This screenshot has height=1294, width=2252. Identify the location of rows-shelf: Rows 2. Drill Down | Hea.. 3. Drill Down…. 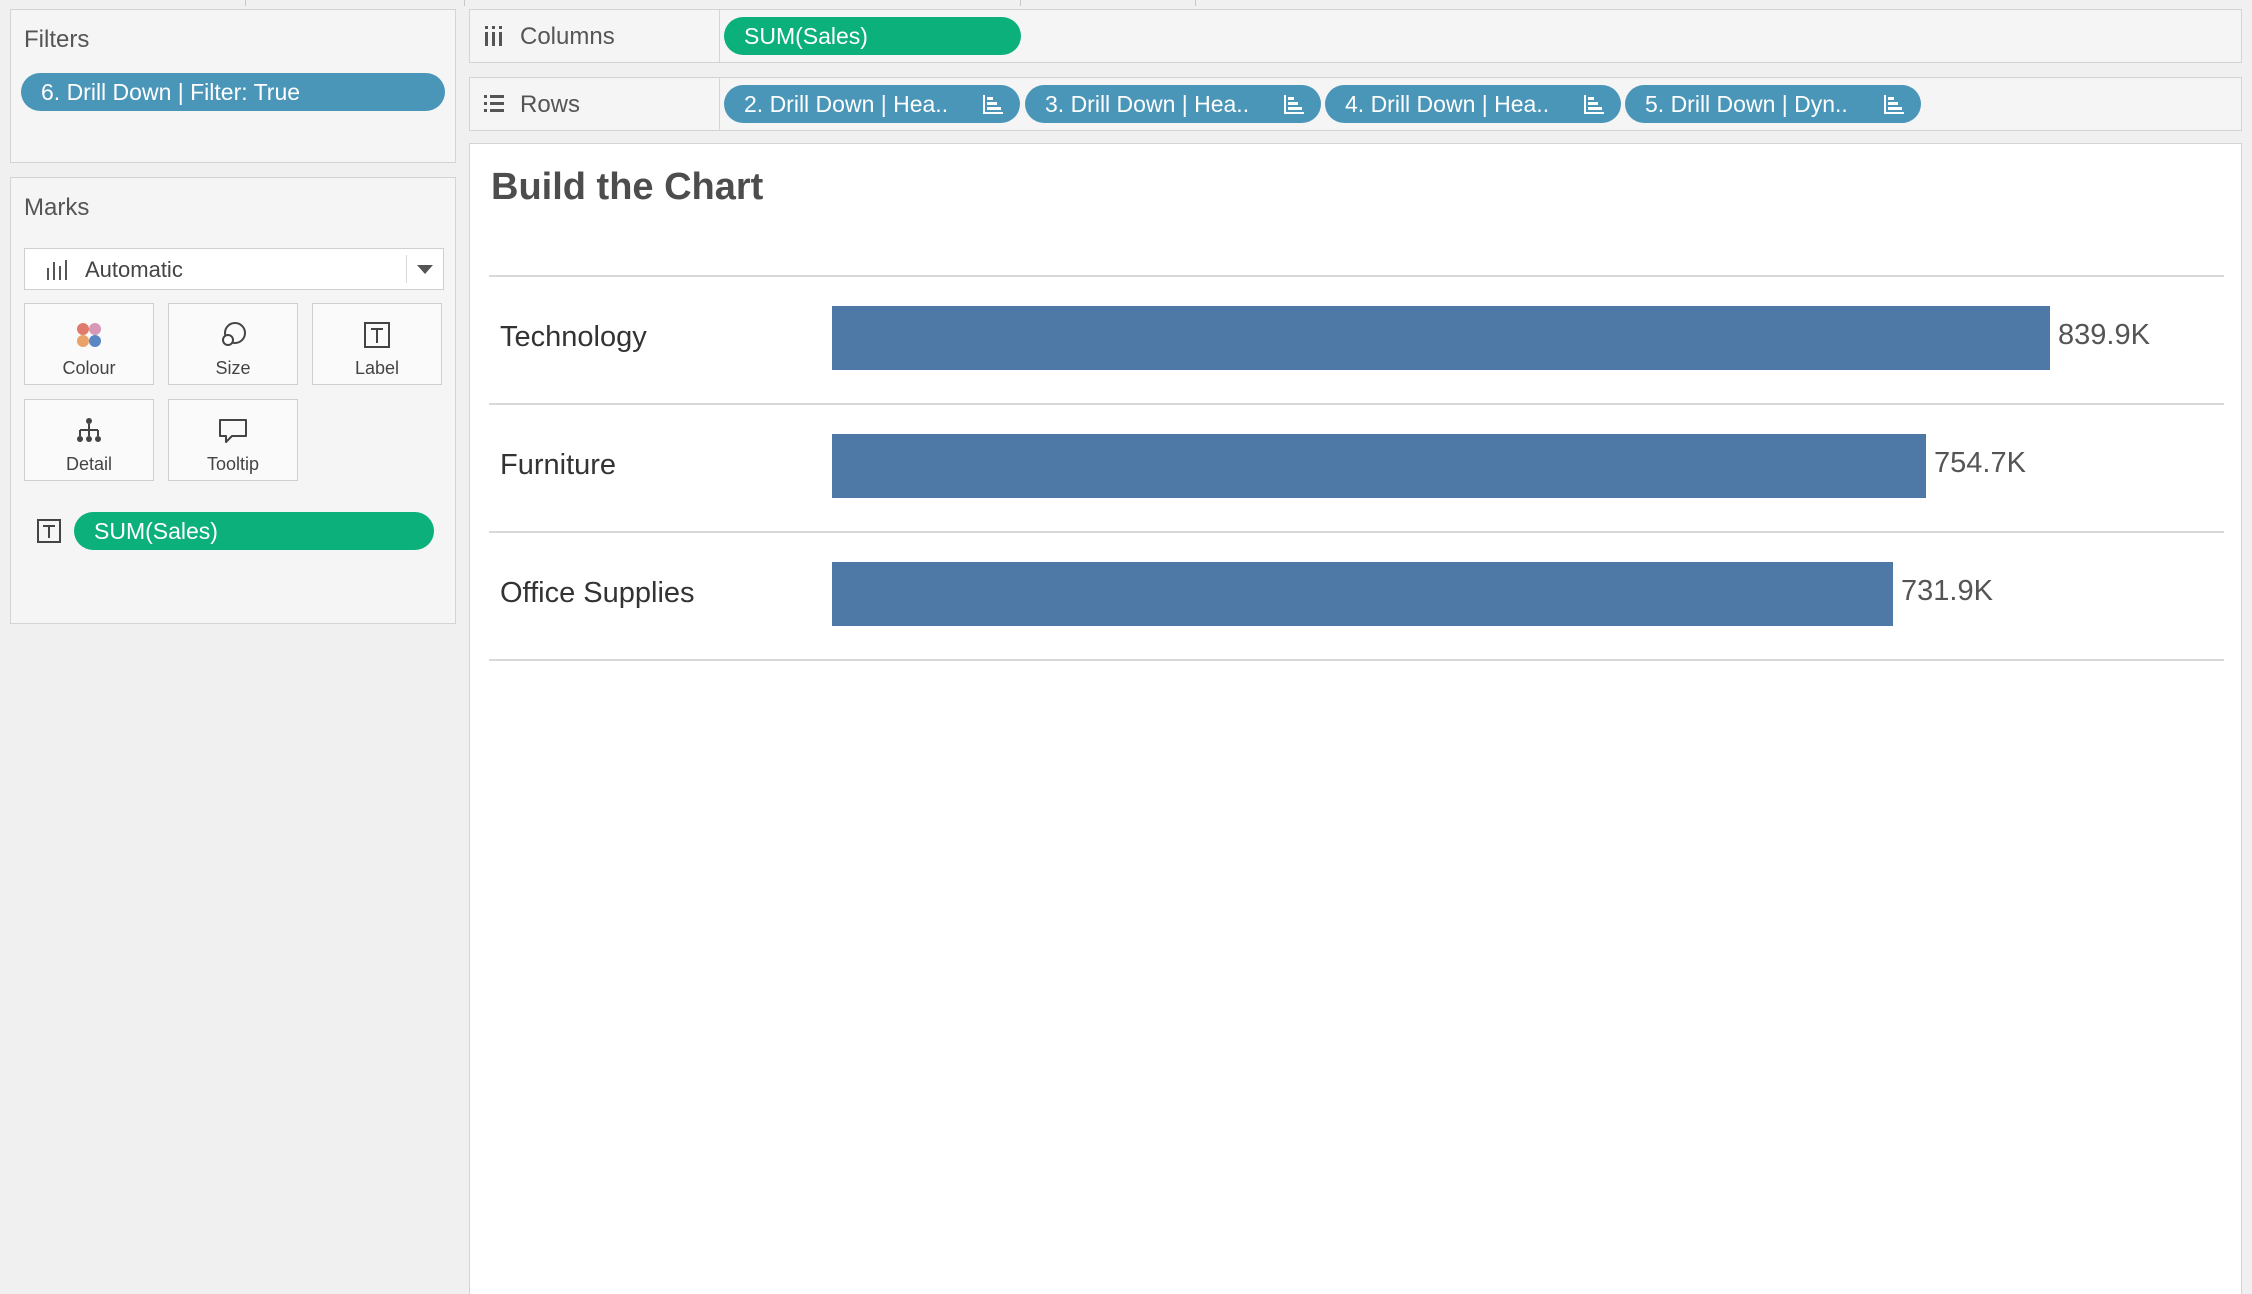
(1355, 104).